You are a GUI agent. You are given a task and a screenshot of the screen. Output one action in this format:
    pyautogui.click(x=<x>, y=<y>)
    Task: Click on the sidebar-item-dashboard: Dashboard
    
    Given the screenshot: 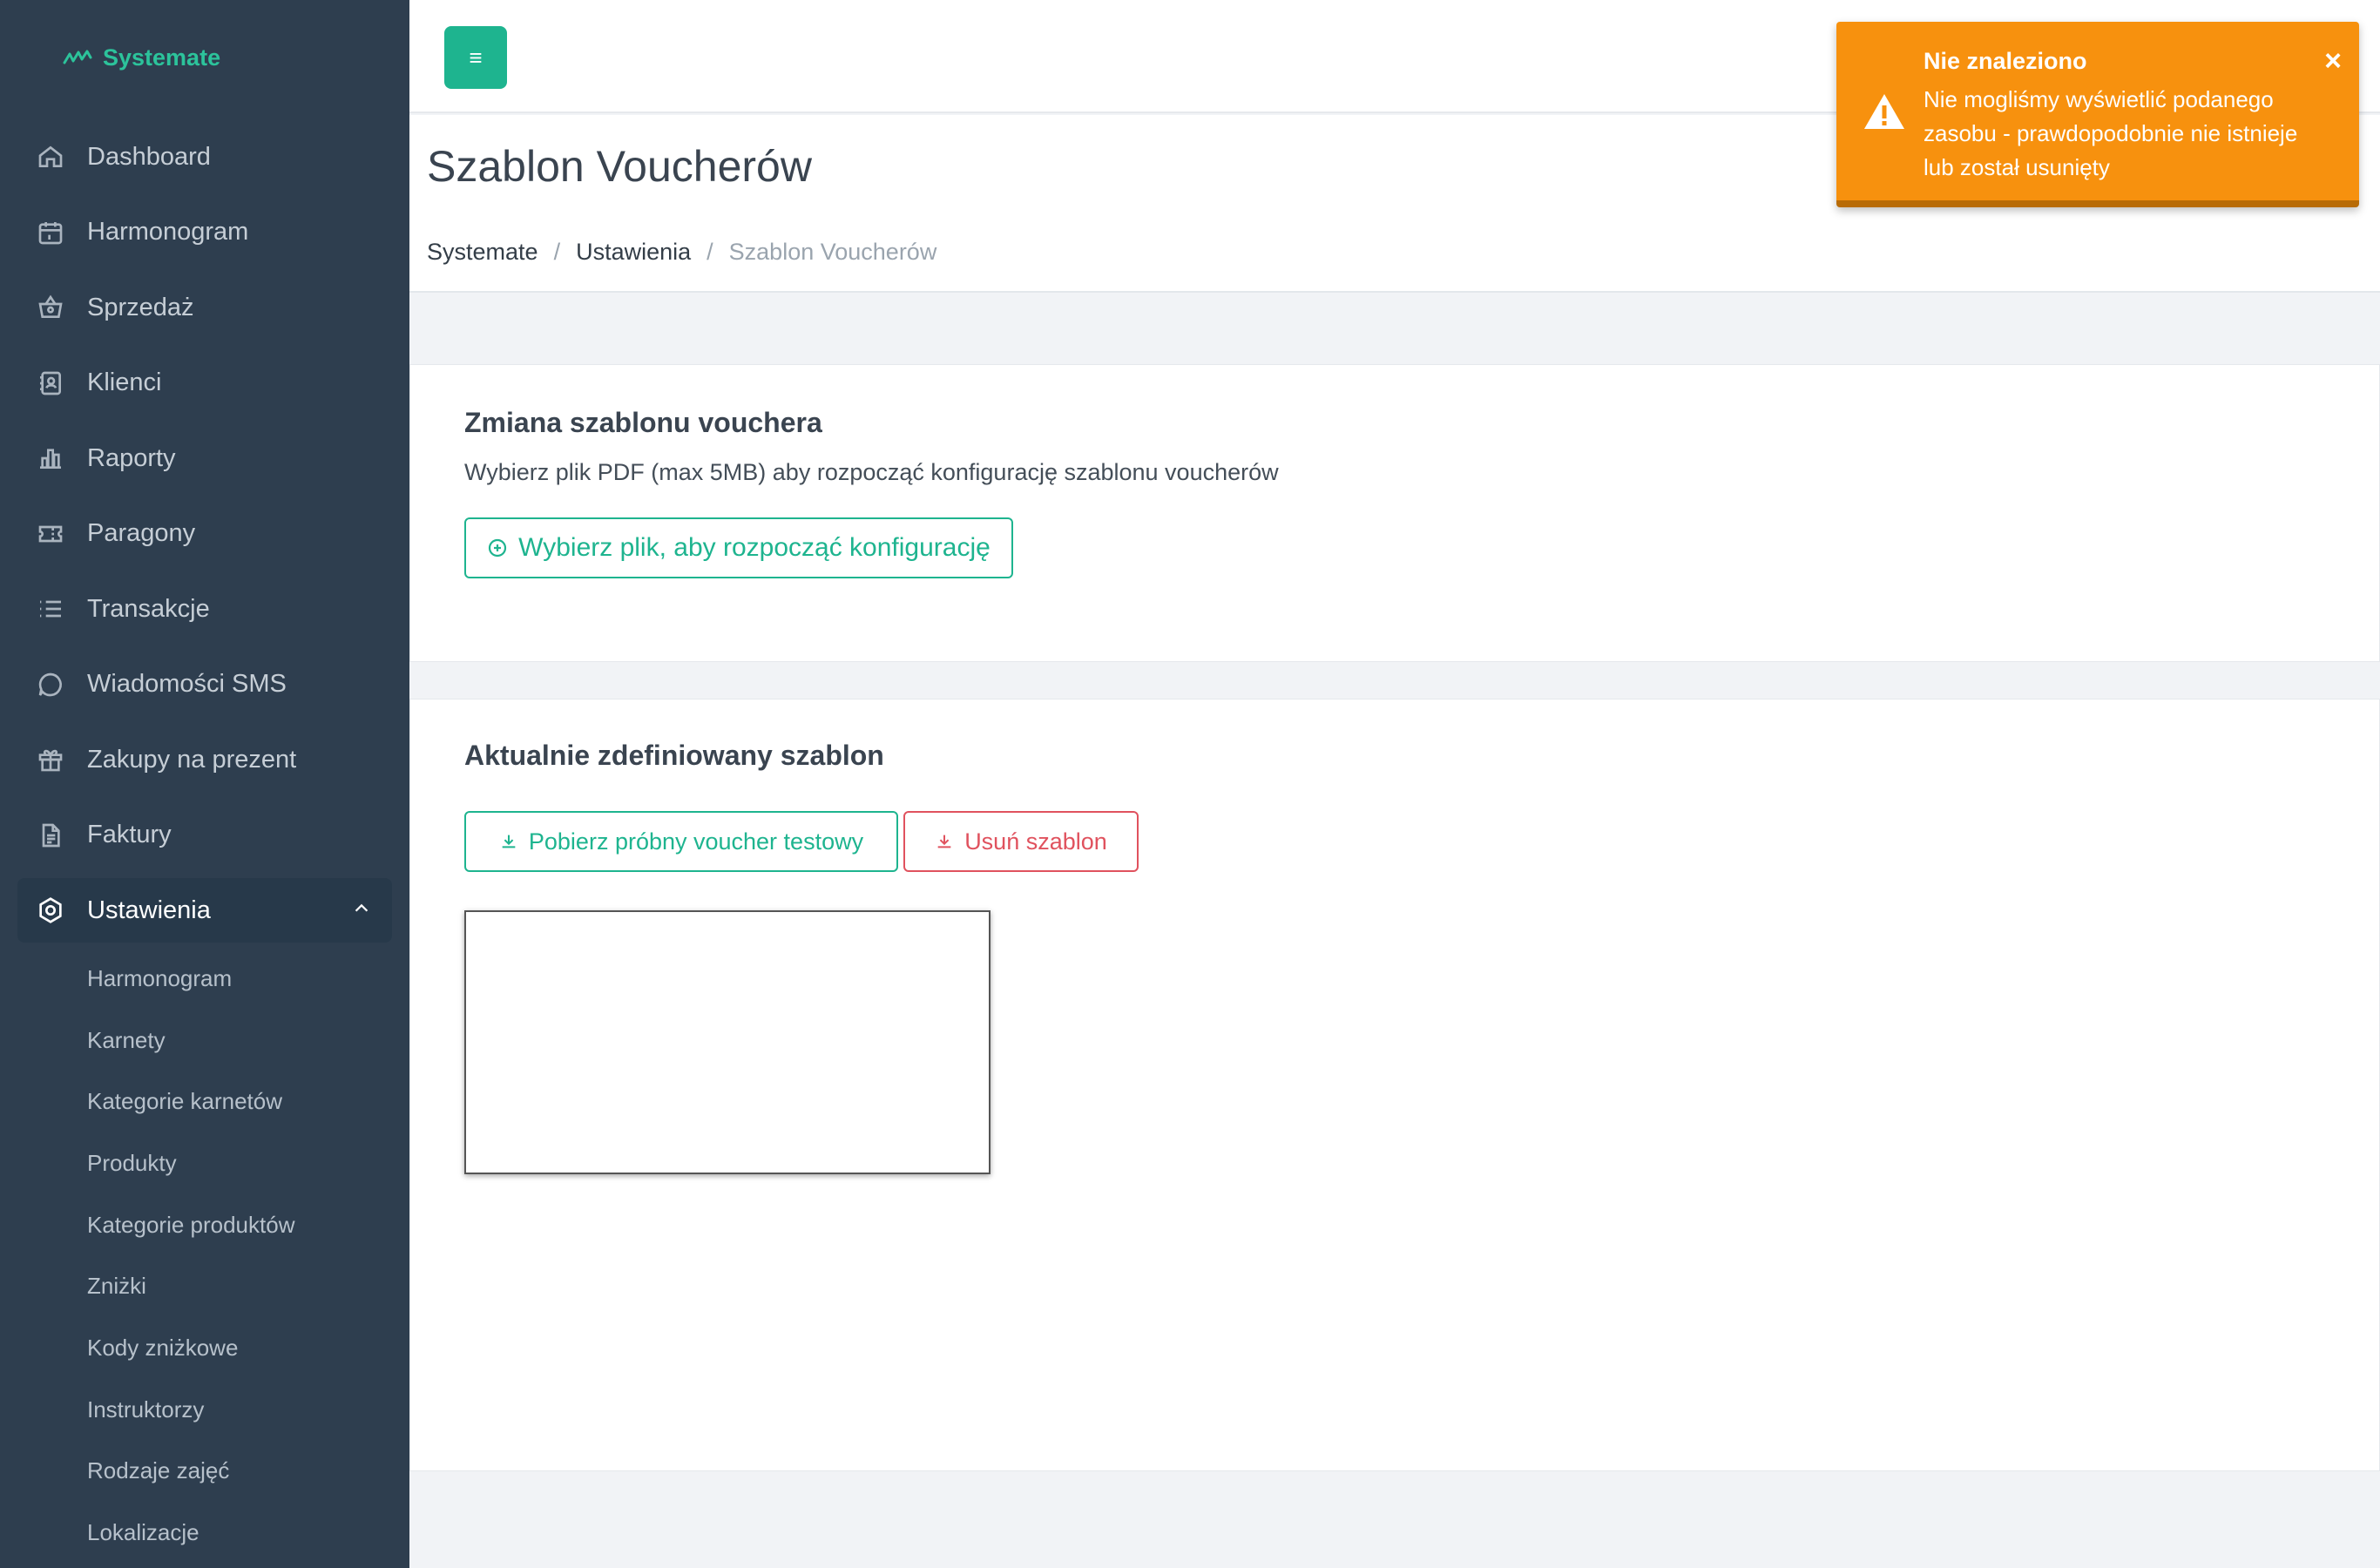 What is the action you would take?
    pyautogui.click(x=204, y=157)
    